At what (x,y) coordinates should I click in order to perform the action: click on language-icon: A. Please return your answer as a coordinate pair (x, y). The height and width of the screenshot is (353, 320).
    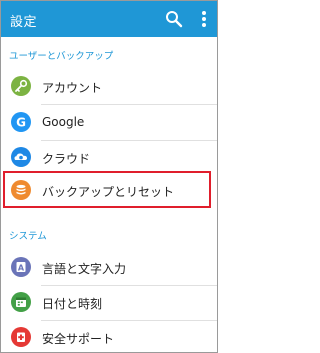
    Looking at the image, I should click on (21, 267).